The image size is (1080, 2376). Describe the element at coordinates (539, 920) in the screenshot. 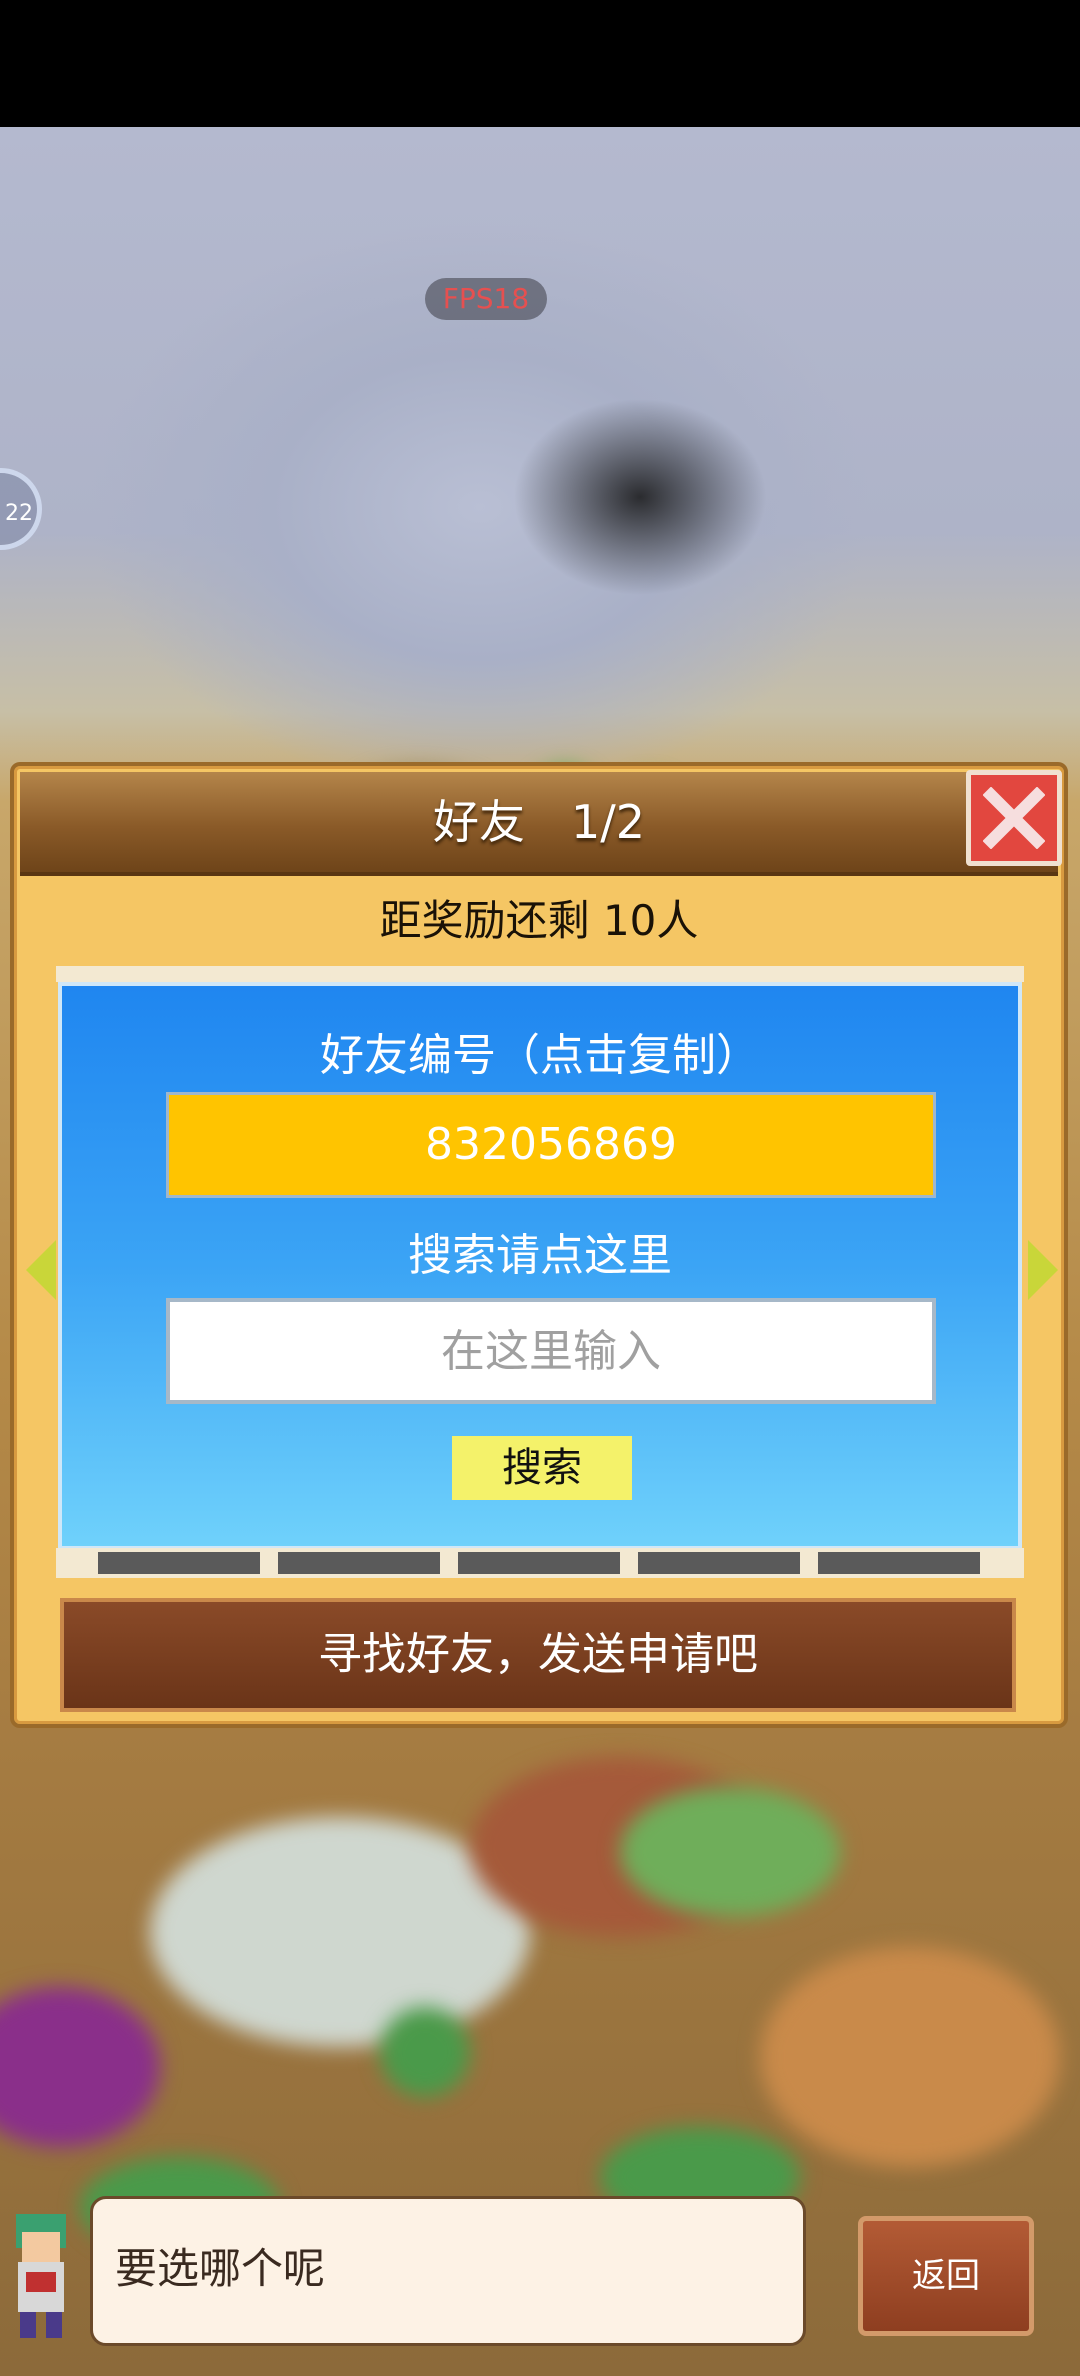

I see `reward-remaining-text: 距奖励还剩 10人` at that location.